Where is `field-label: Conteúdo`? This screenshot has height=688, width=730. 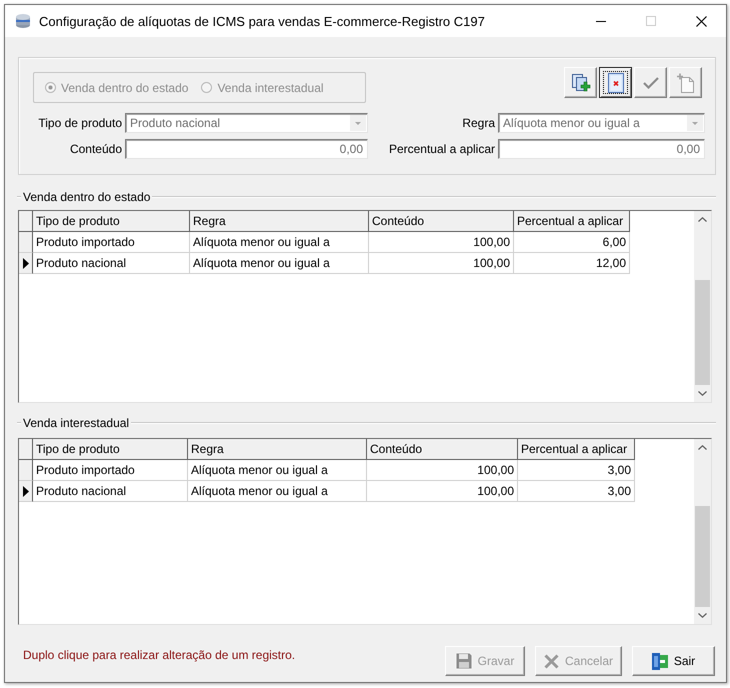 field-label: Conteúdo is located at coordinates (96, 149).